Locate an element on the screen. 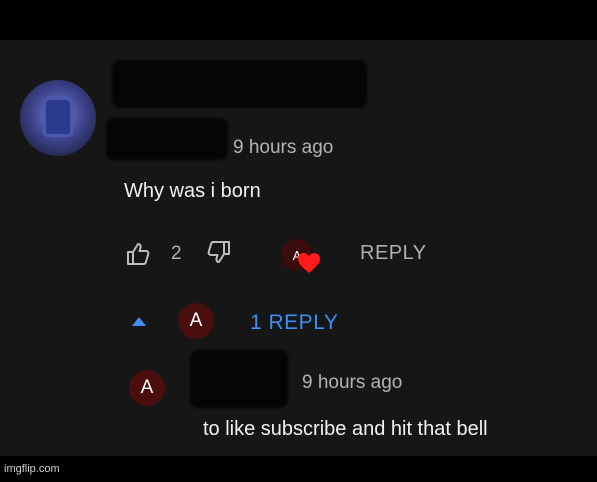 The image size is (597, 482). thumbs-up-icon is located at coordinates (138, 254).